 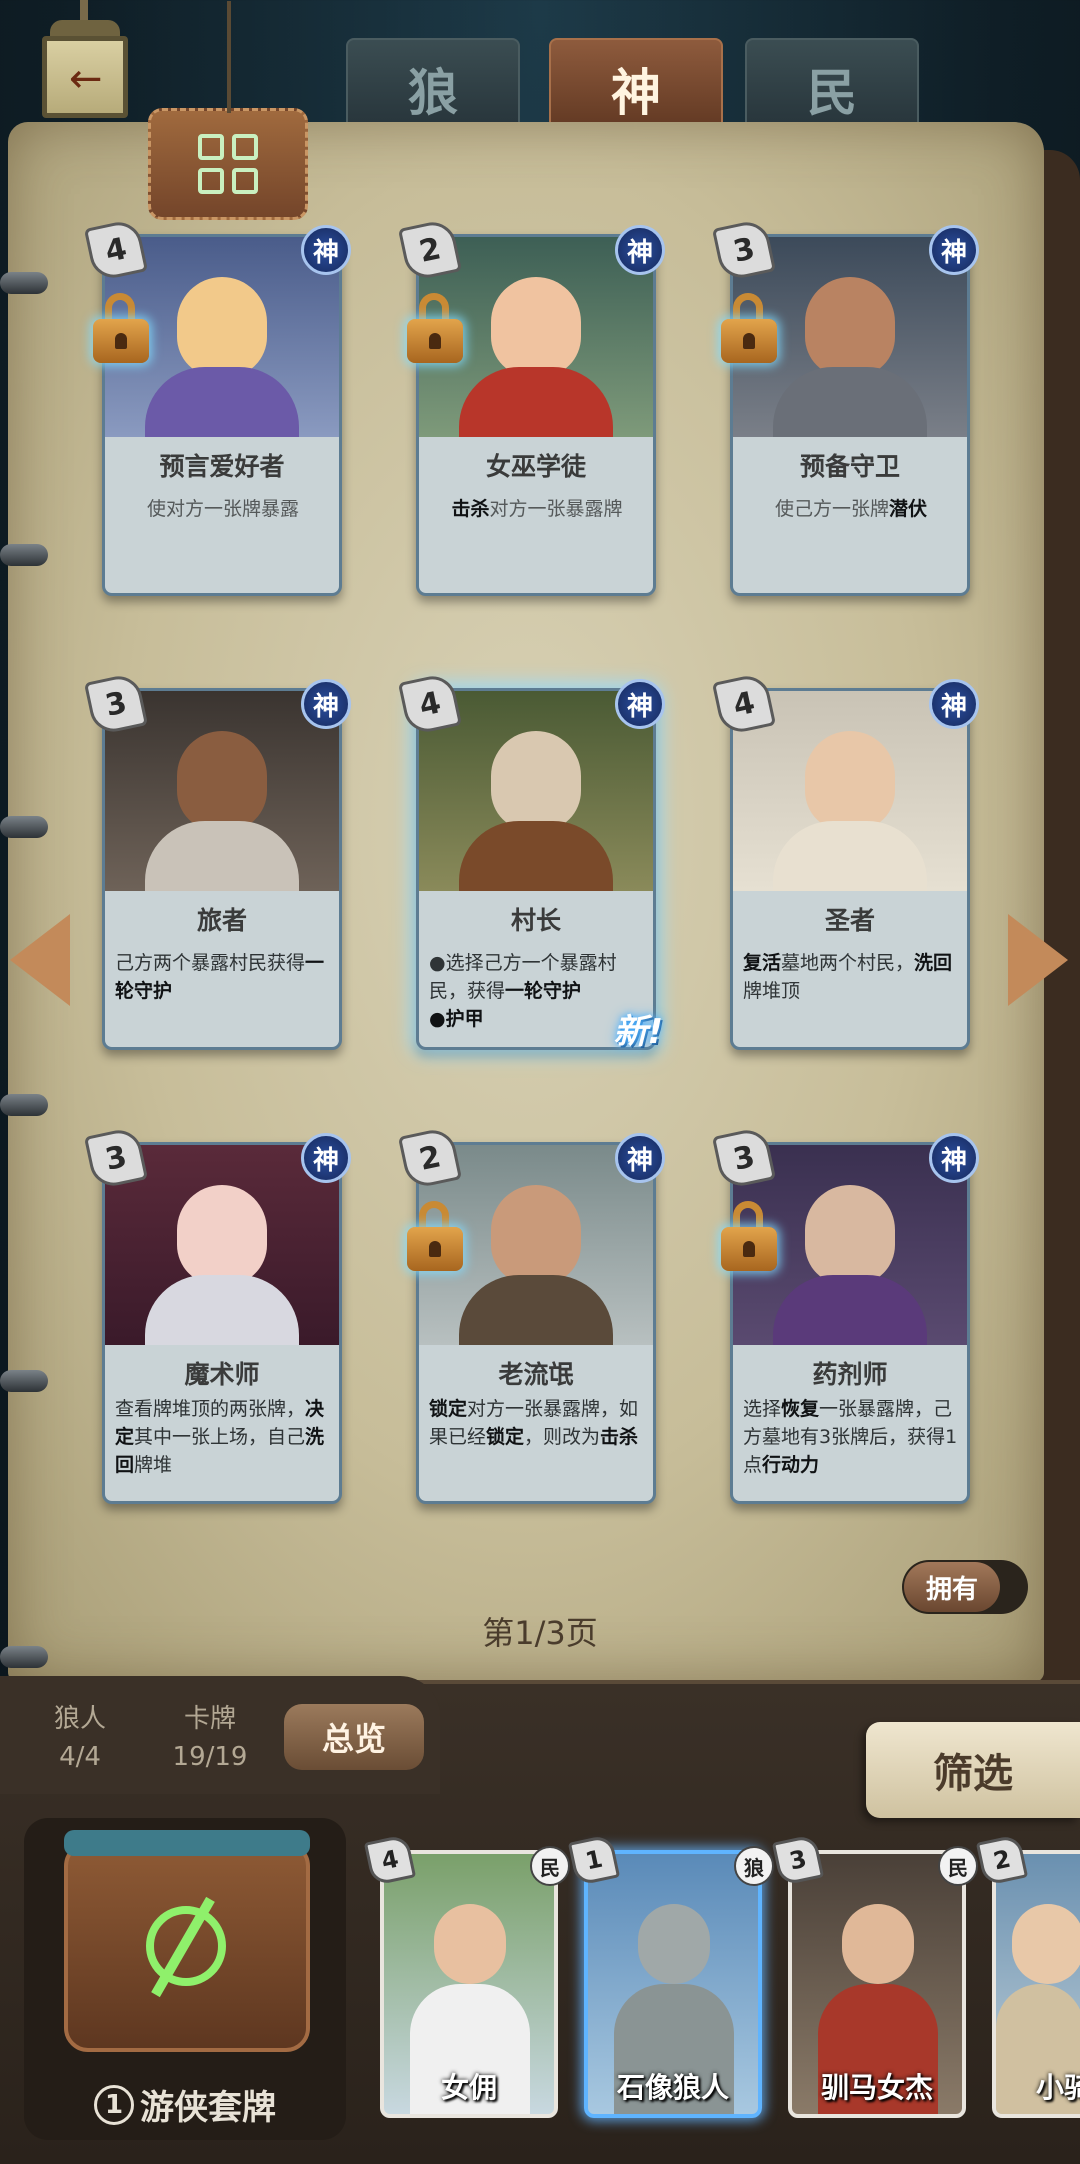 What do you see at coordinates (638, 1032) in the screenshot?
I see `new-badge: 新!` at bounding box center [638, 1032].